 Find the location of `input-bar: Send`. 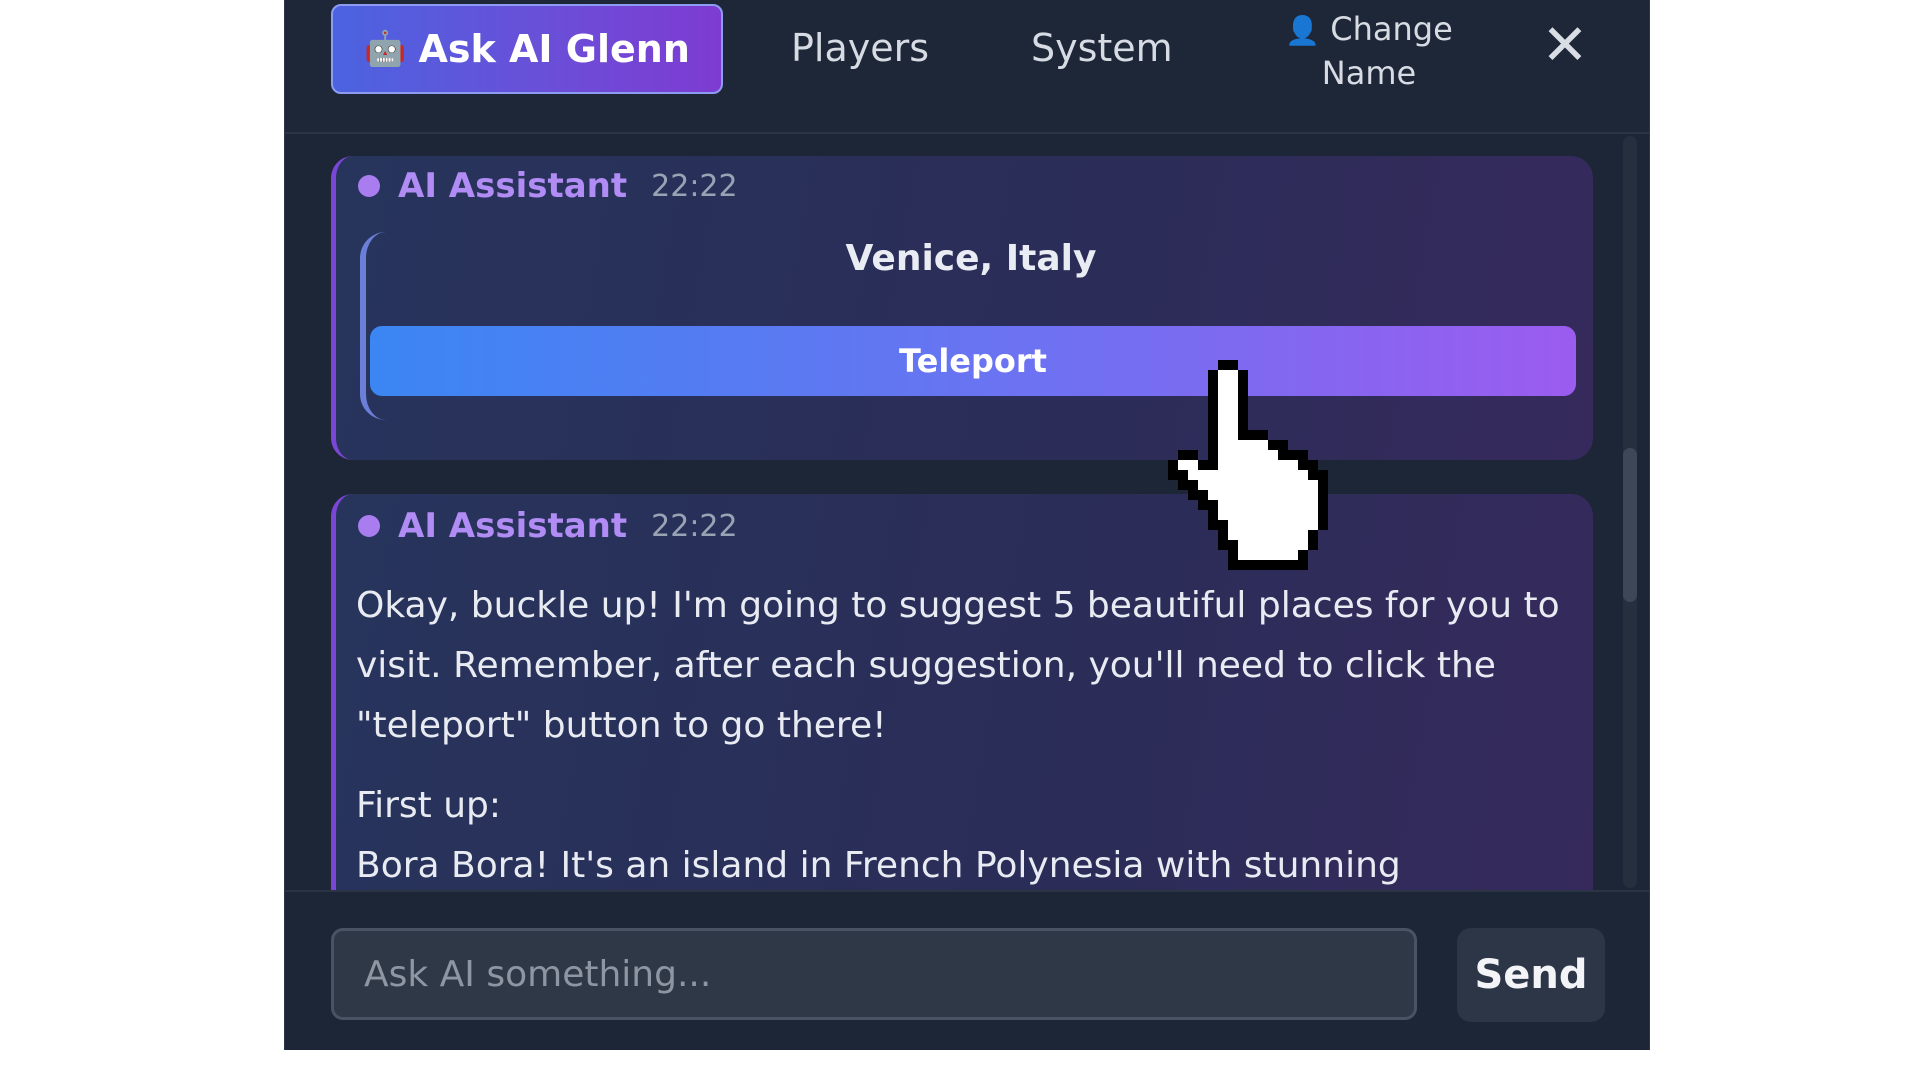

input-bar: Send is located at coordinates (967, 970).